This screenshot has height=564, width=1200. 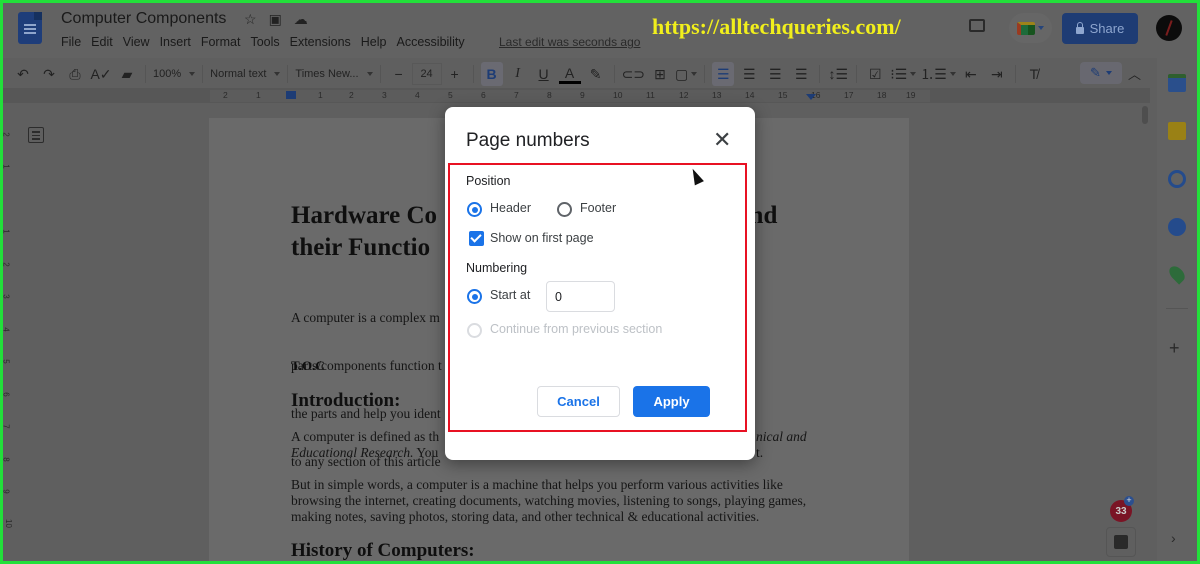 I want to click on cloud-saved-icon: ☁, so click(x=301, y=19).